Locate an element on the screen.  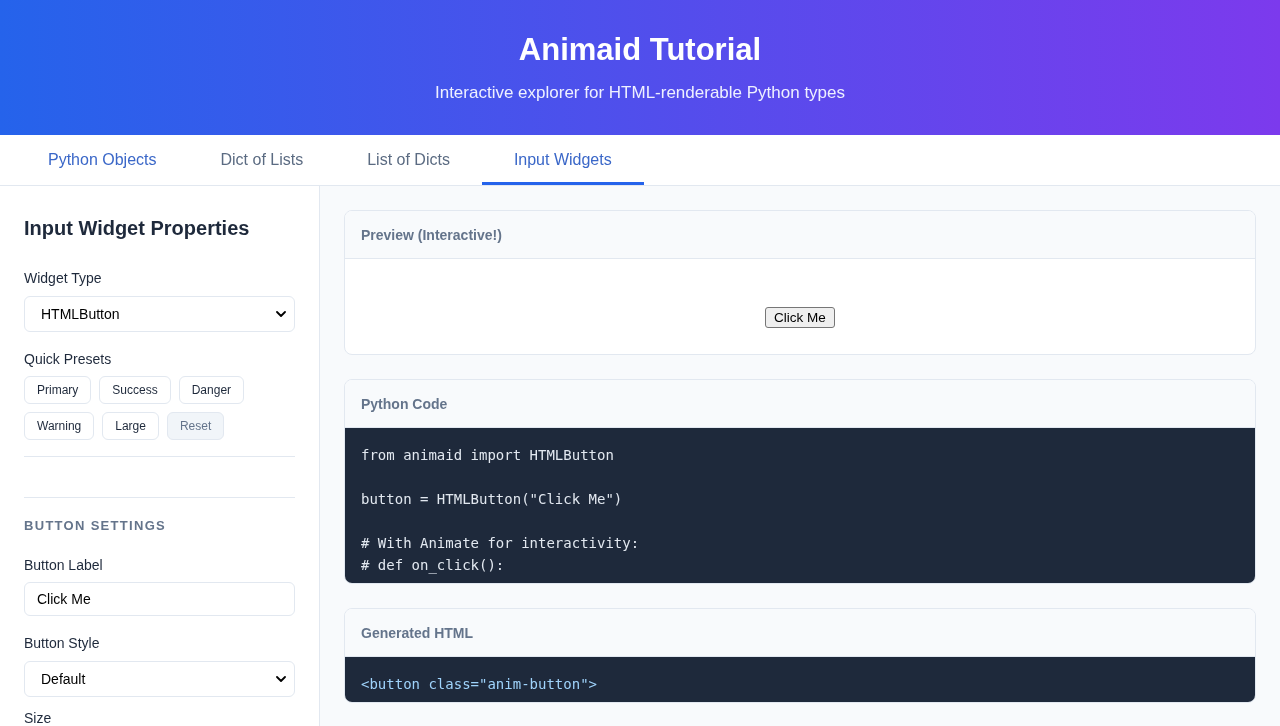
sidebar-title: Input Widget Properties is located at coordinates (137, 228).